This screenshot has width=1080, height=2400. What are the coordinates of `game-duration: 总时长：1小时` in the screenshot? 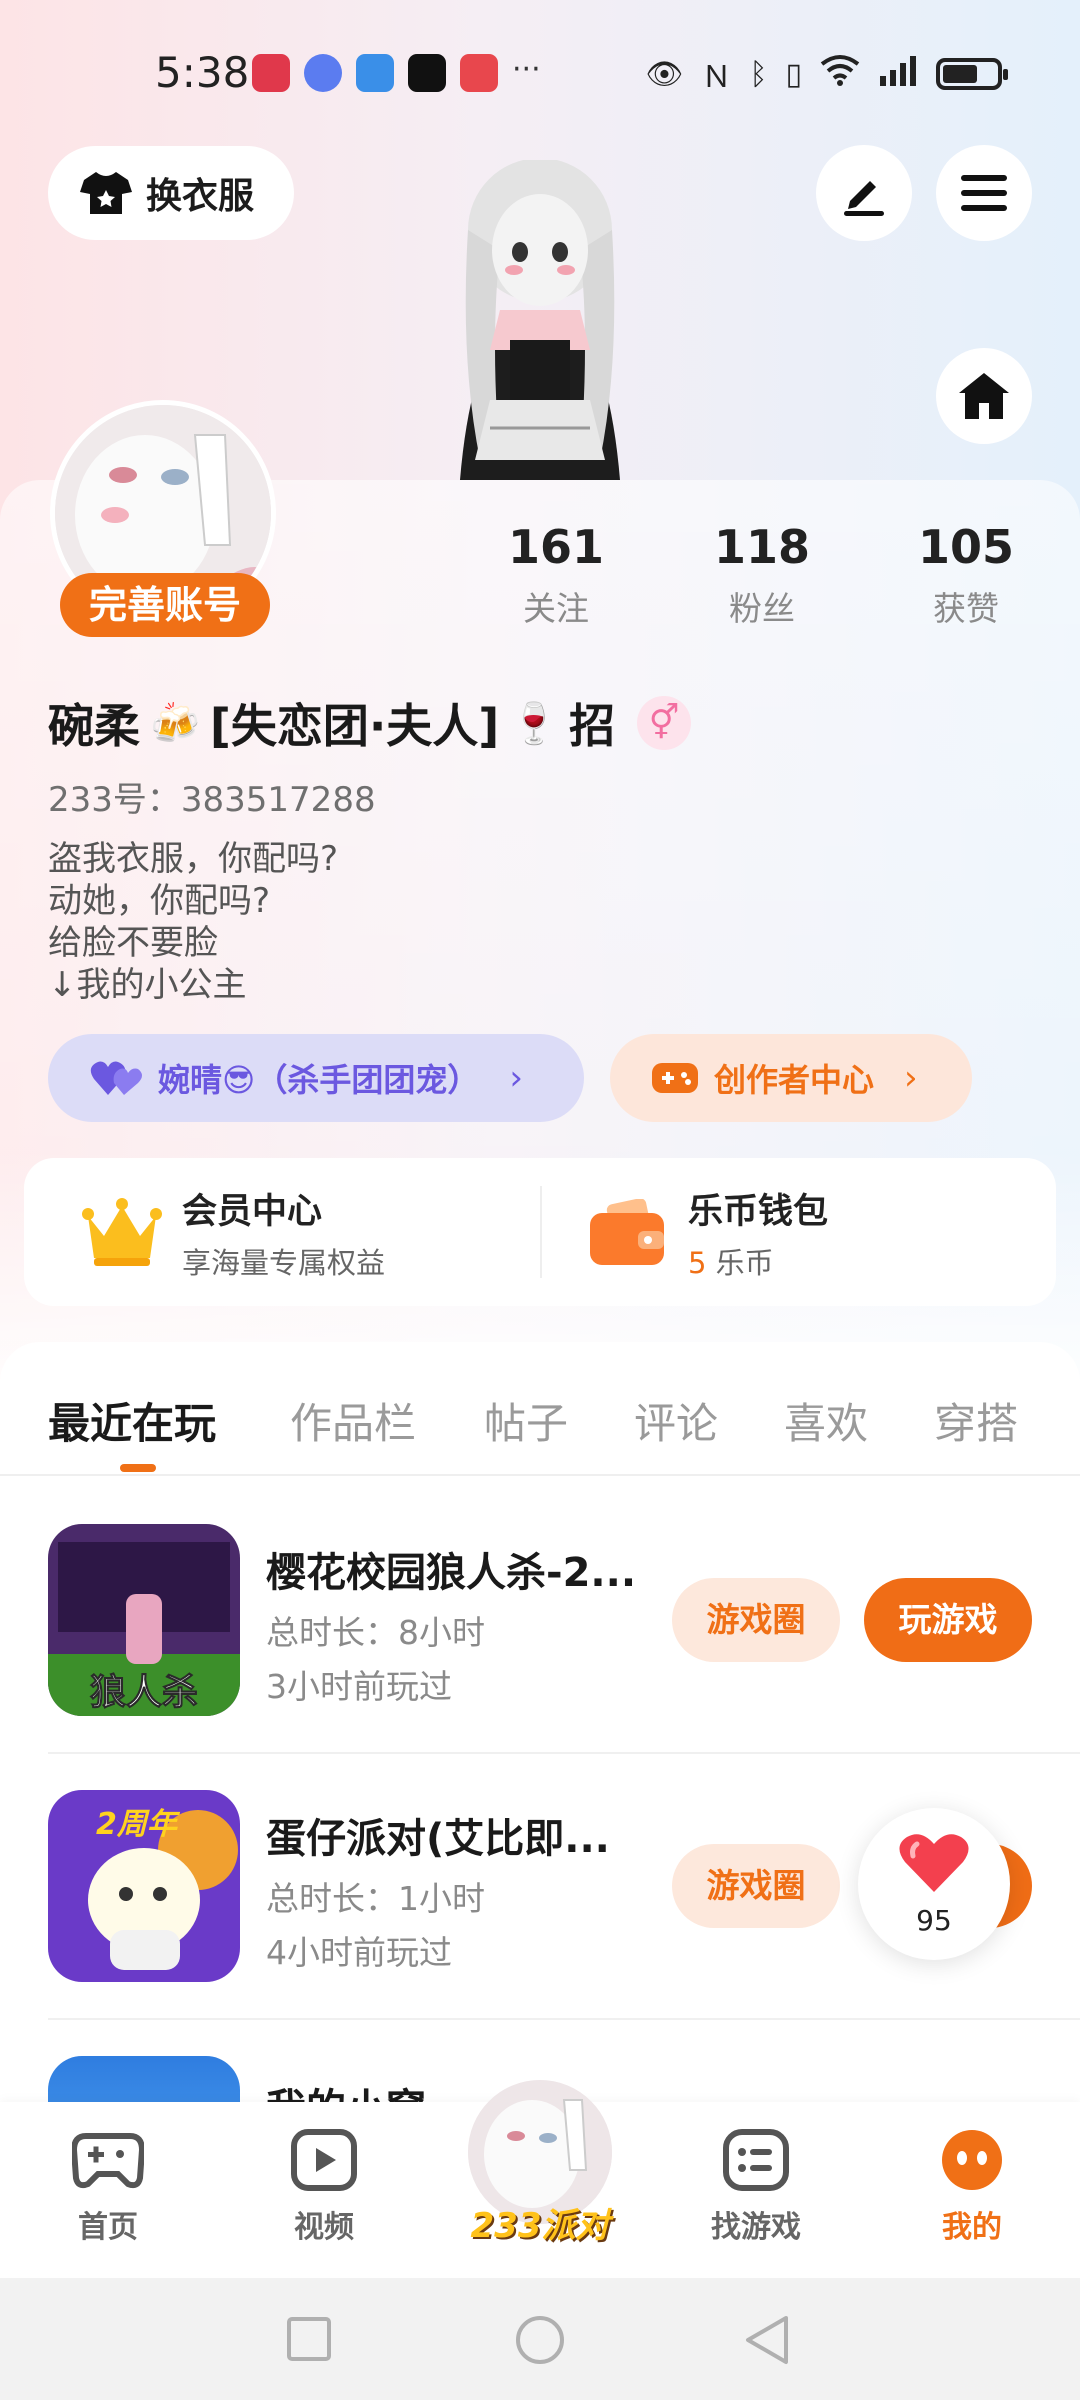 It's located at (375, 1898).